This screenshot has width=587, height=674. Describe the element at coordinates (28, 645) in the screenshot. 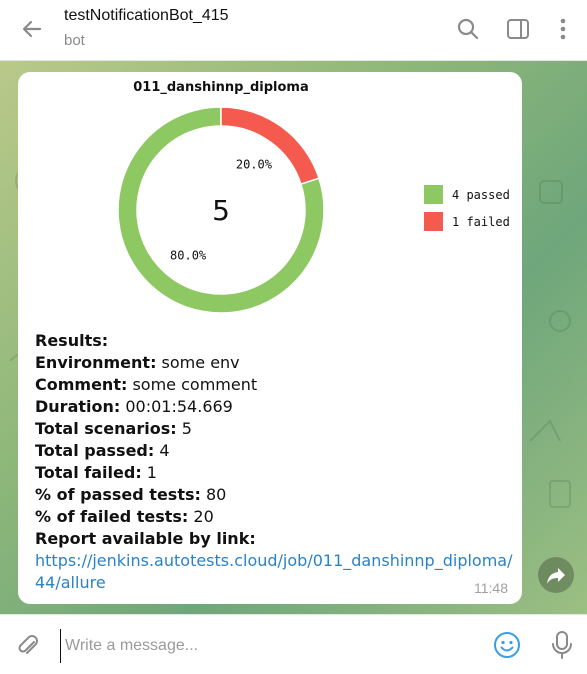

I see `paperclip-icon` at that location.